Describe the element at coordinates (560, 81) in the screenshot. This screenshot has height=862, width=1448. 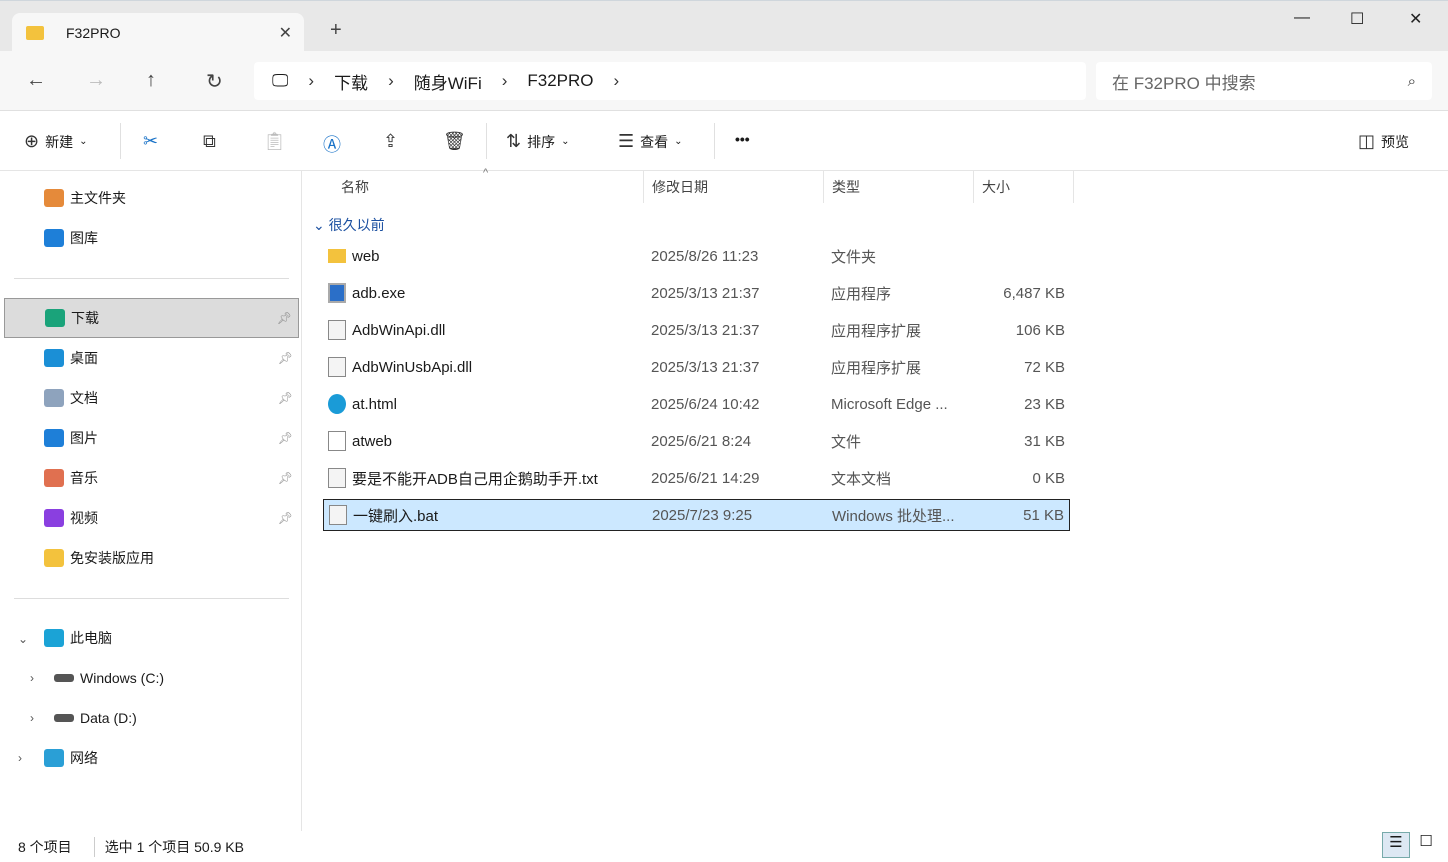
I see `breadcrumb-item: F32PRO` at that location.